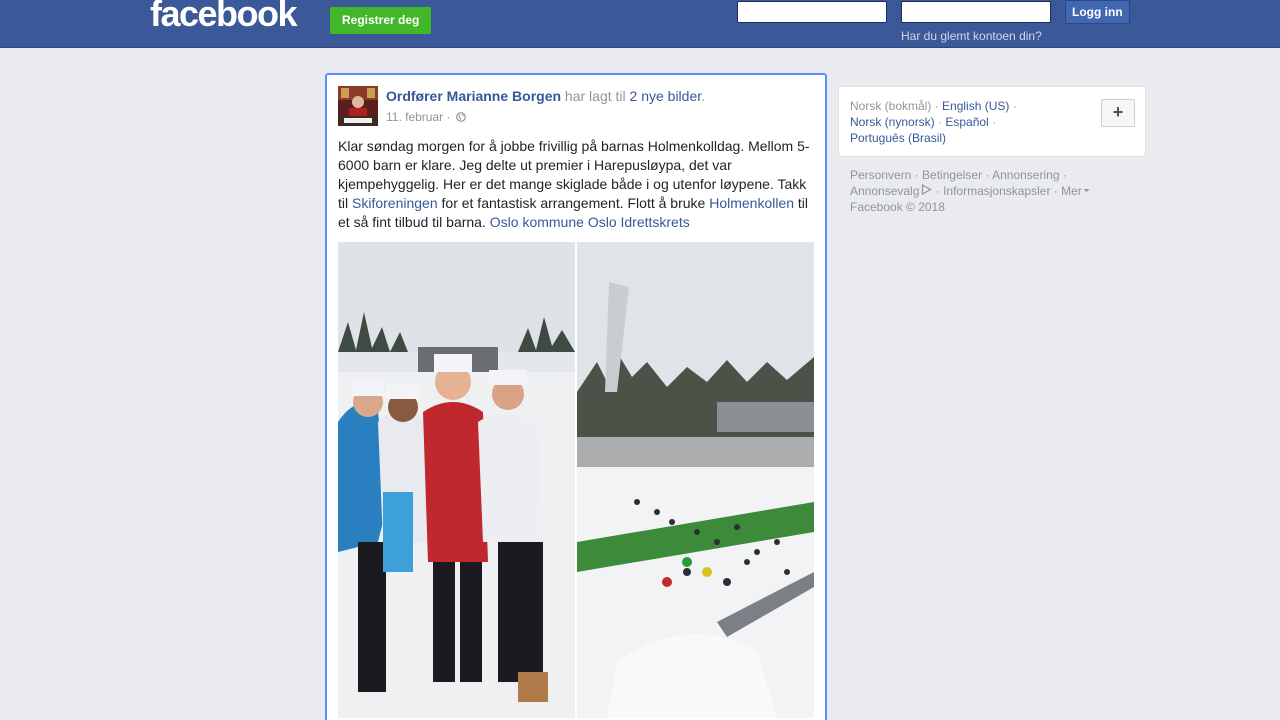 The width and height of the screenshot is (1280, 720). What do you see at coordinates (891, 190) in the screenshot?
I see `footer-annonsevalg: Annonsevalg` at bounding box center [891, 190].